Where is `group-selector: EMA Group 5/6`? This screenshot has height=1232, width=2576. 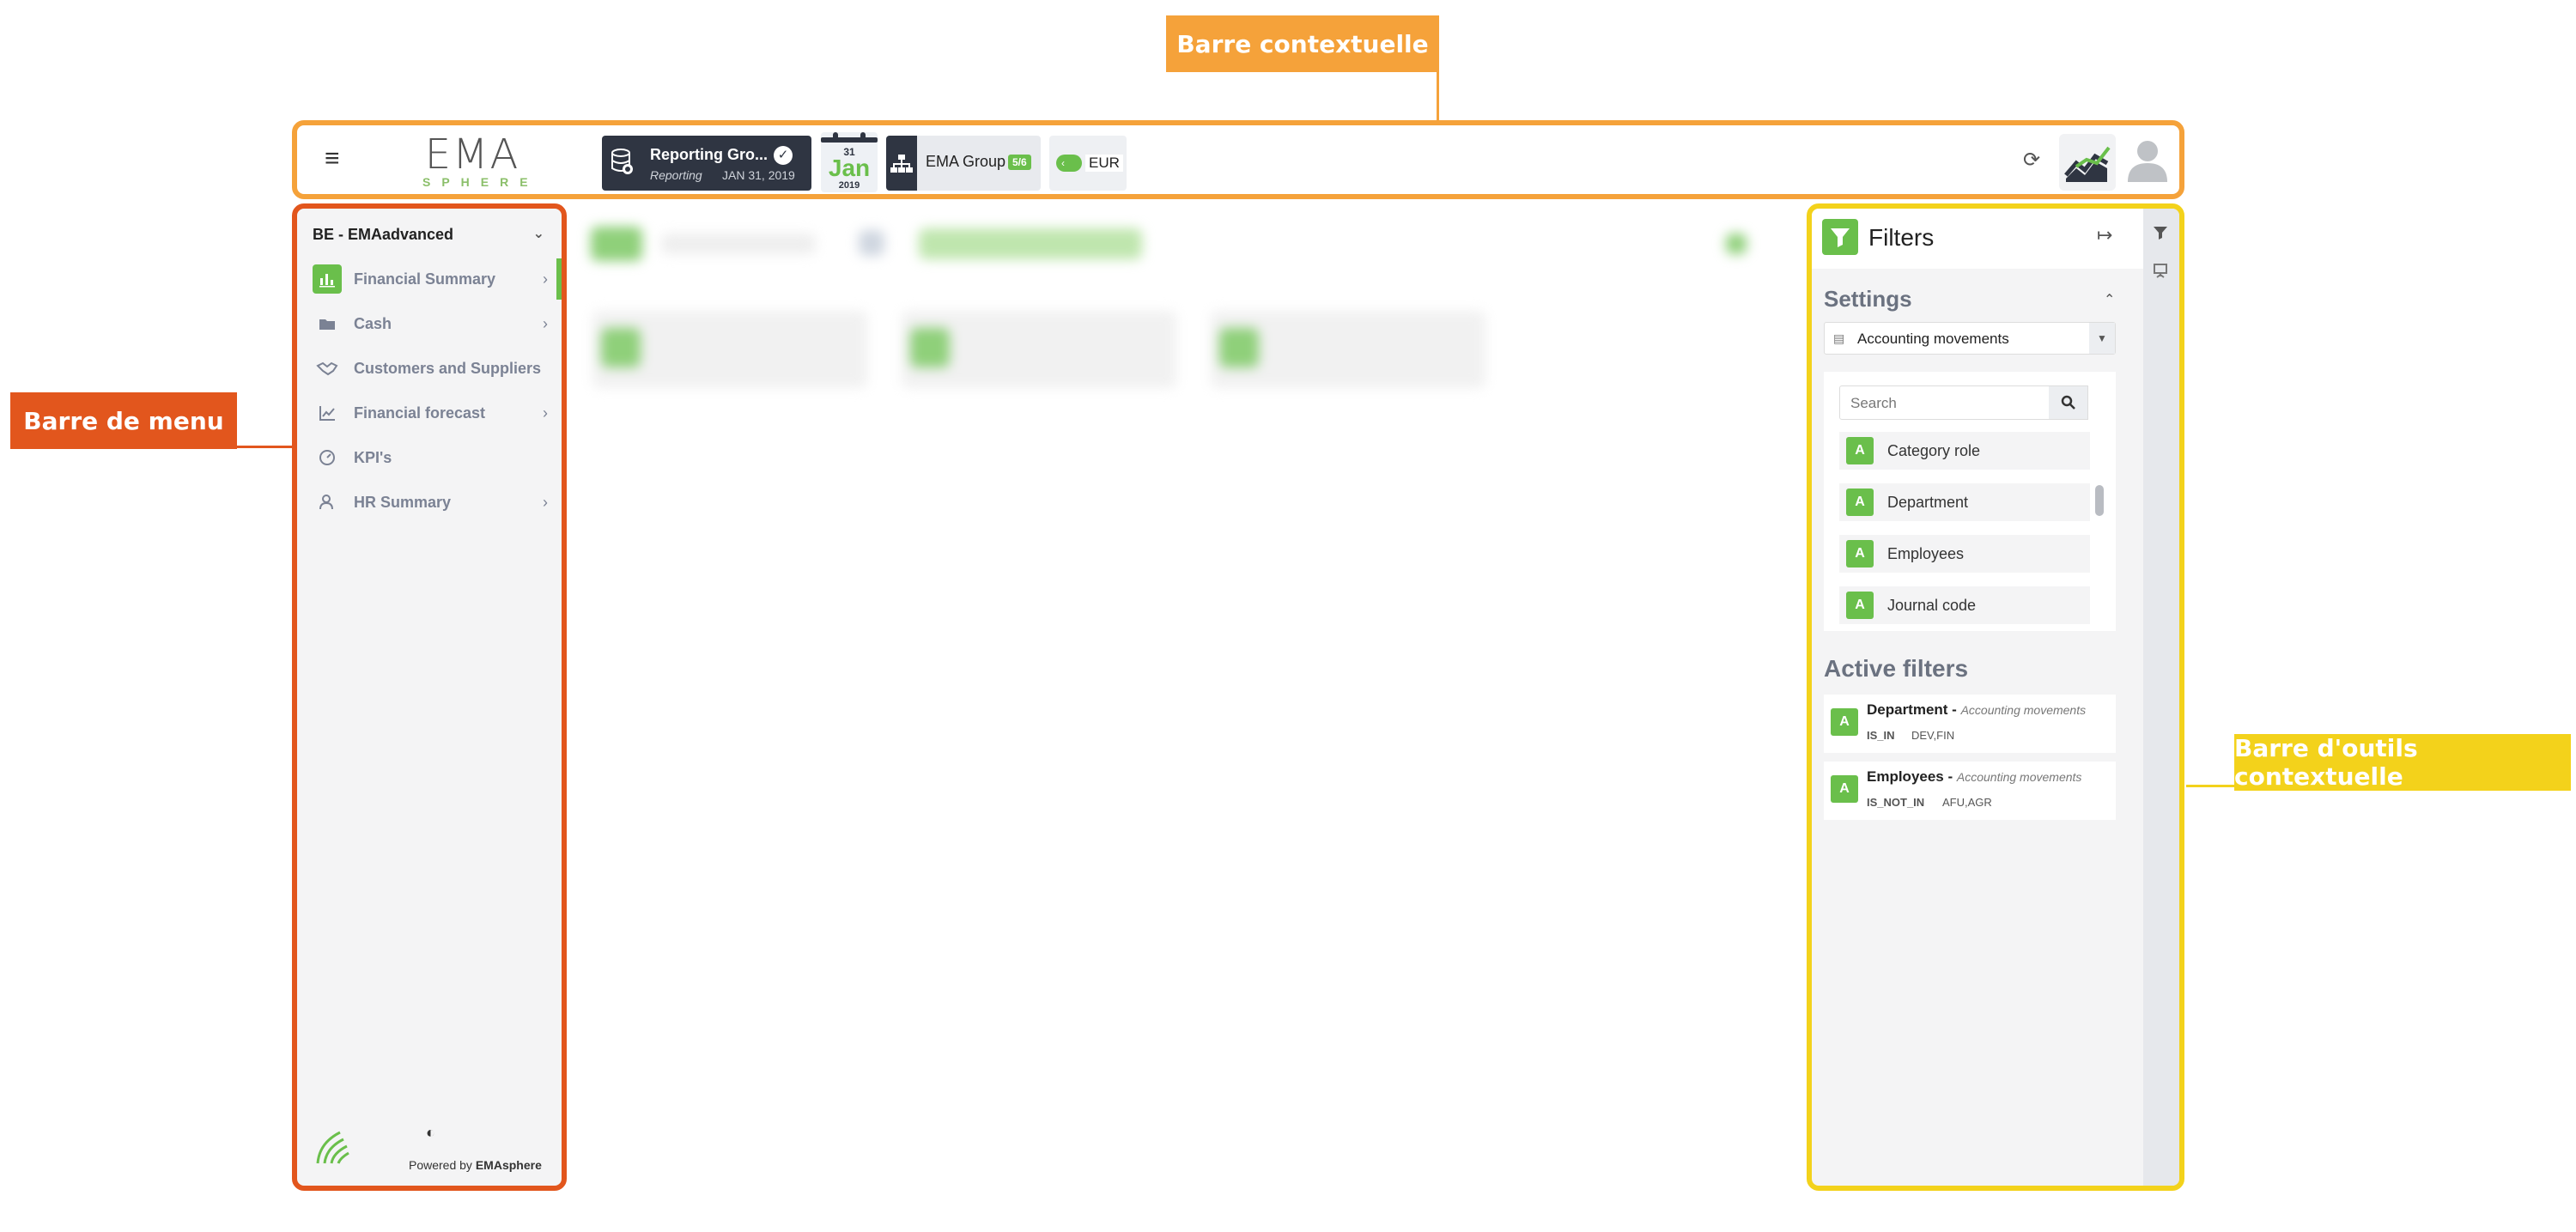
group-selector: EMA Group 5/6 is located at coordinates (963, 163).